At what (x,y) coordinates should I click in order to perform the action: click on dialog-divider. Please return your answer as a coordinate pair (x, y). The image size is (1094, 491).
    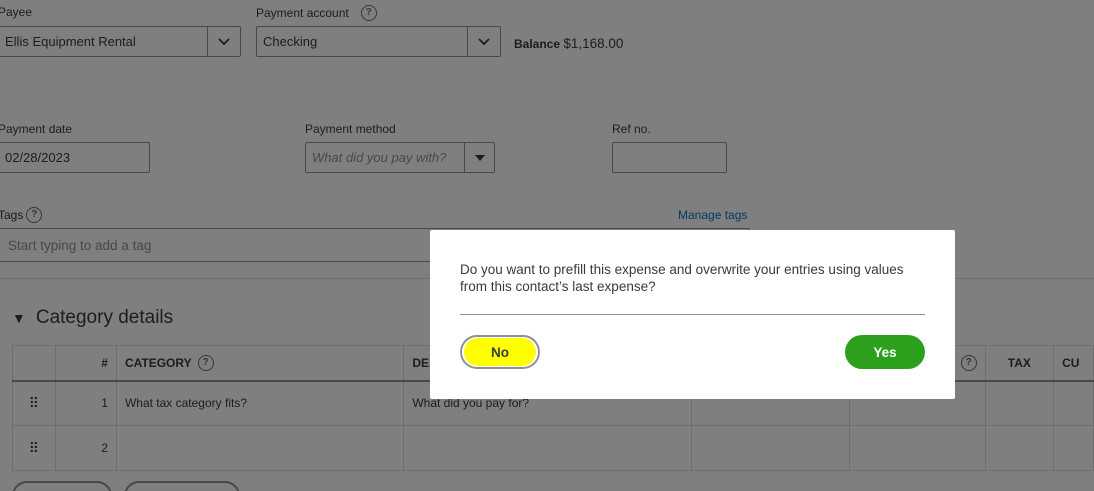
    Looking at the image, I should click on (692, 314).